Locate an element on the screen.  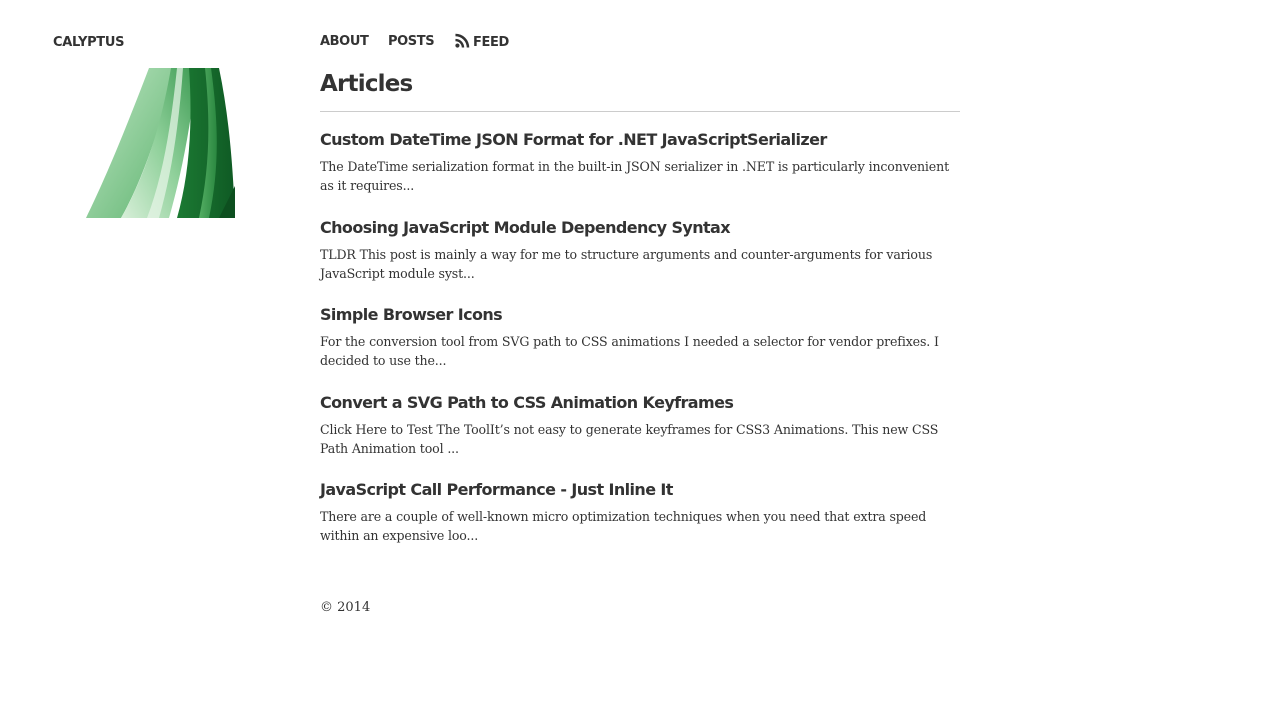
rss-icon is located at coordinates (462, 40).